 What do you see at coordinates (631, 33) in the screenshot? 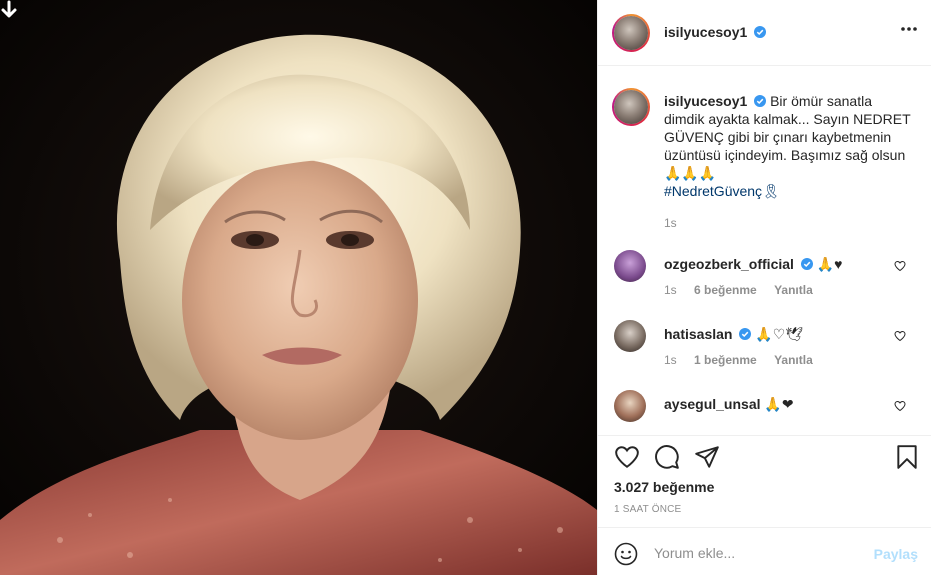
I see `author-avatar` at bounding box center [631, 33].